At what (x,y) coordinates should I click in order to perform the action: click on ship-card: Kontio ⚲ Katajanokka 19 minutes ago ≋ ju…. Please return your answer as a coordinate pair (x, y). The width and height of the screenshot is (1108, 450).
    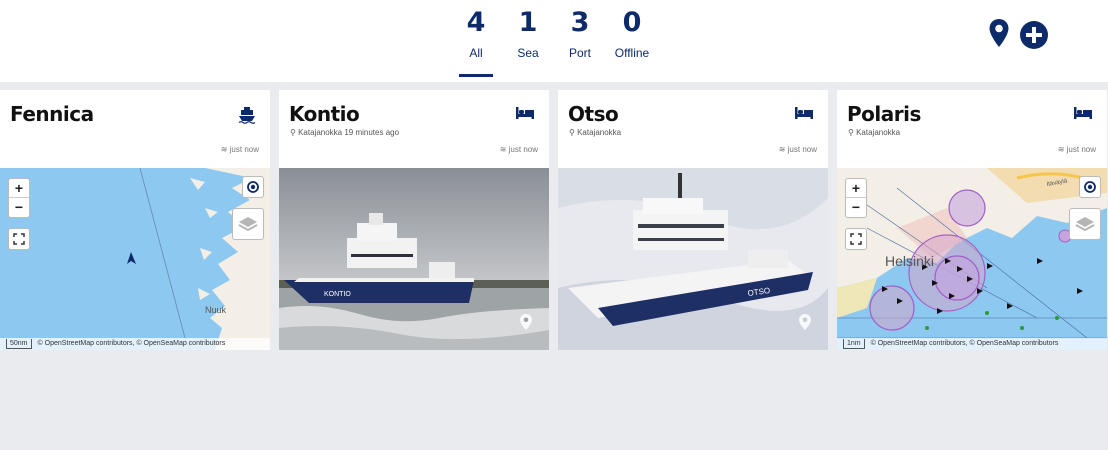
    Looking at the image, I should click on (414, 220).